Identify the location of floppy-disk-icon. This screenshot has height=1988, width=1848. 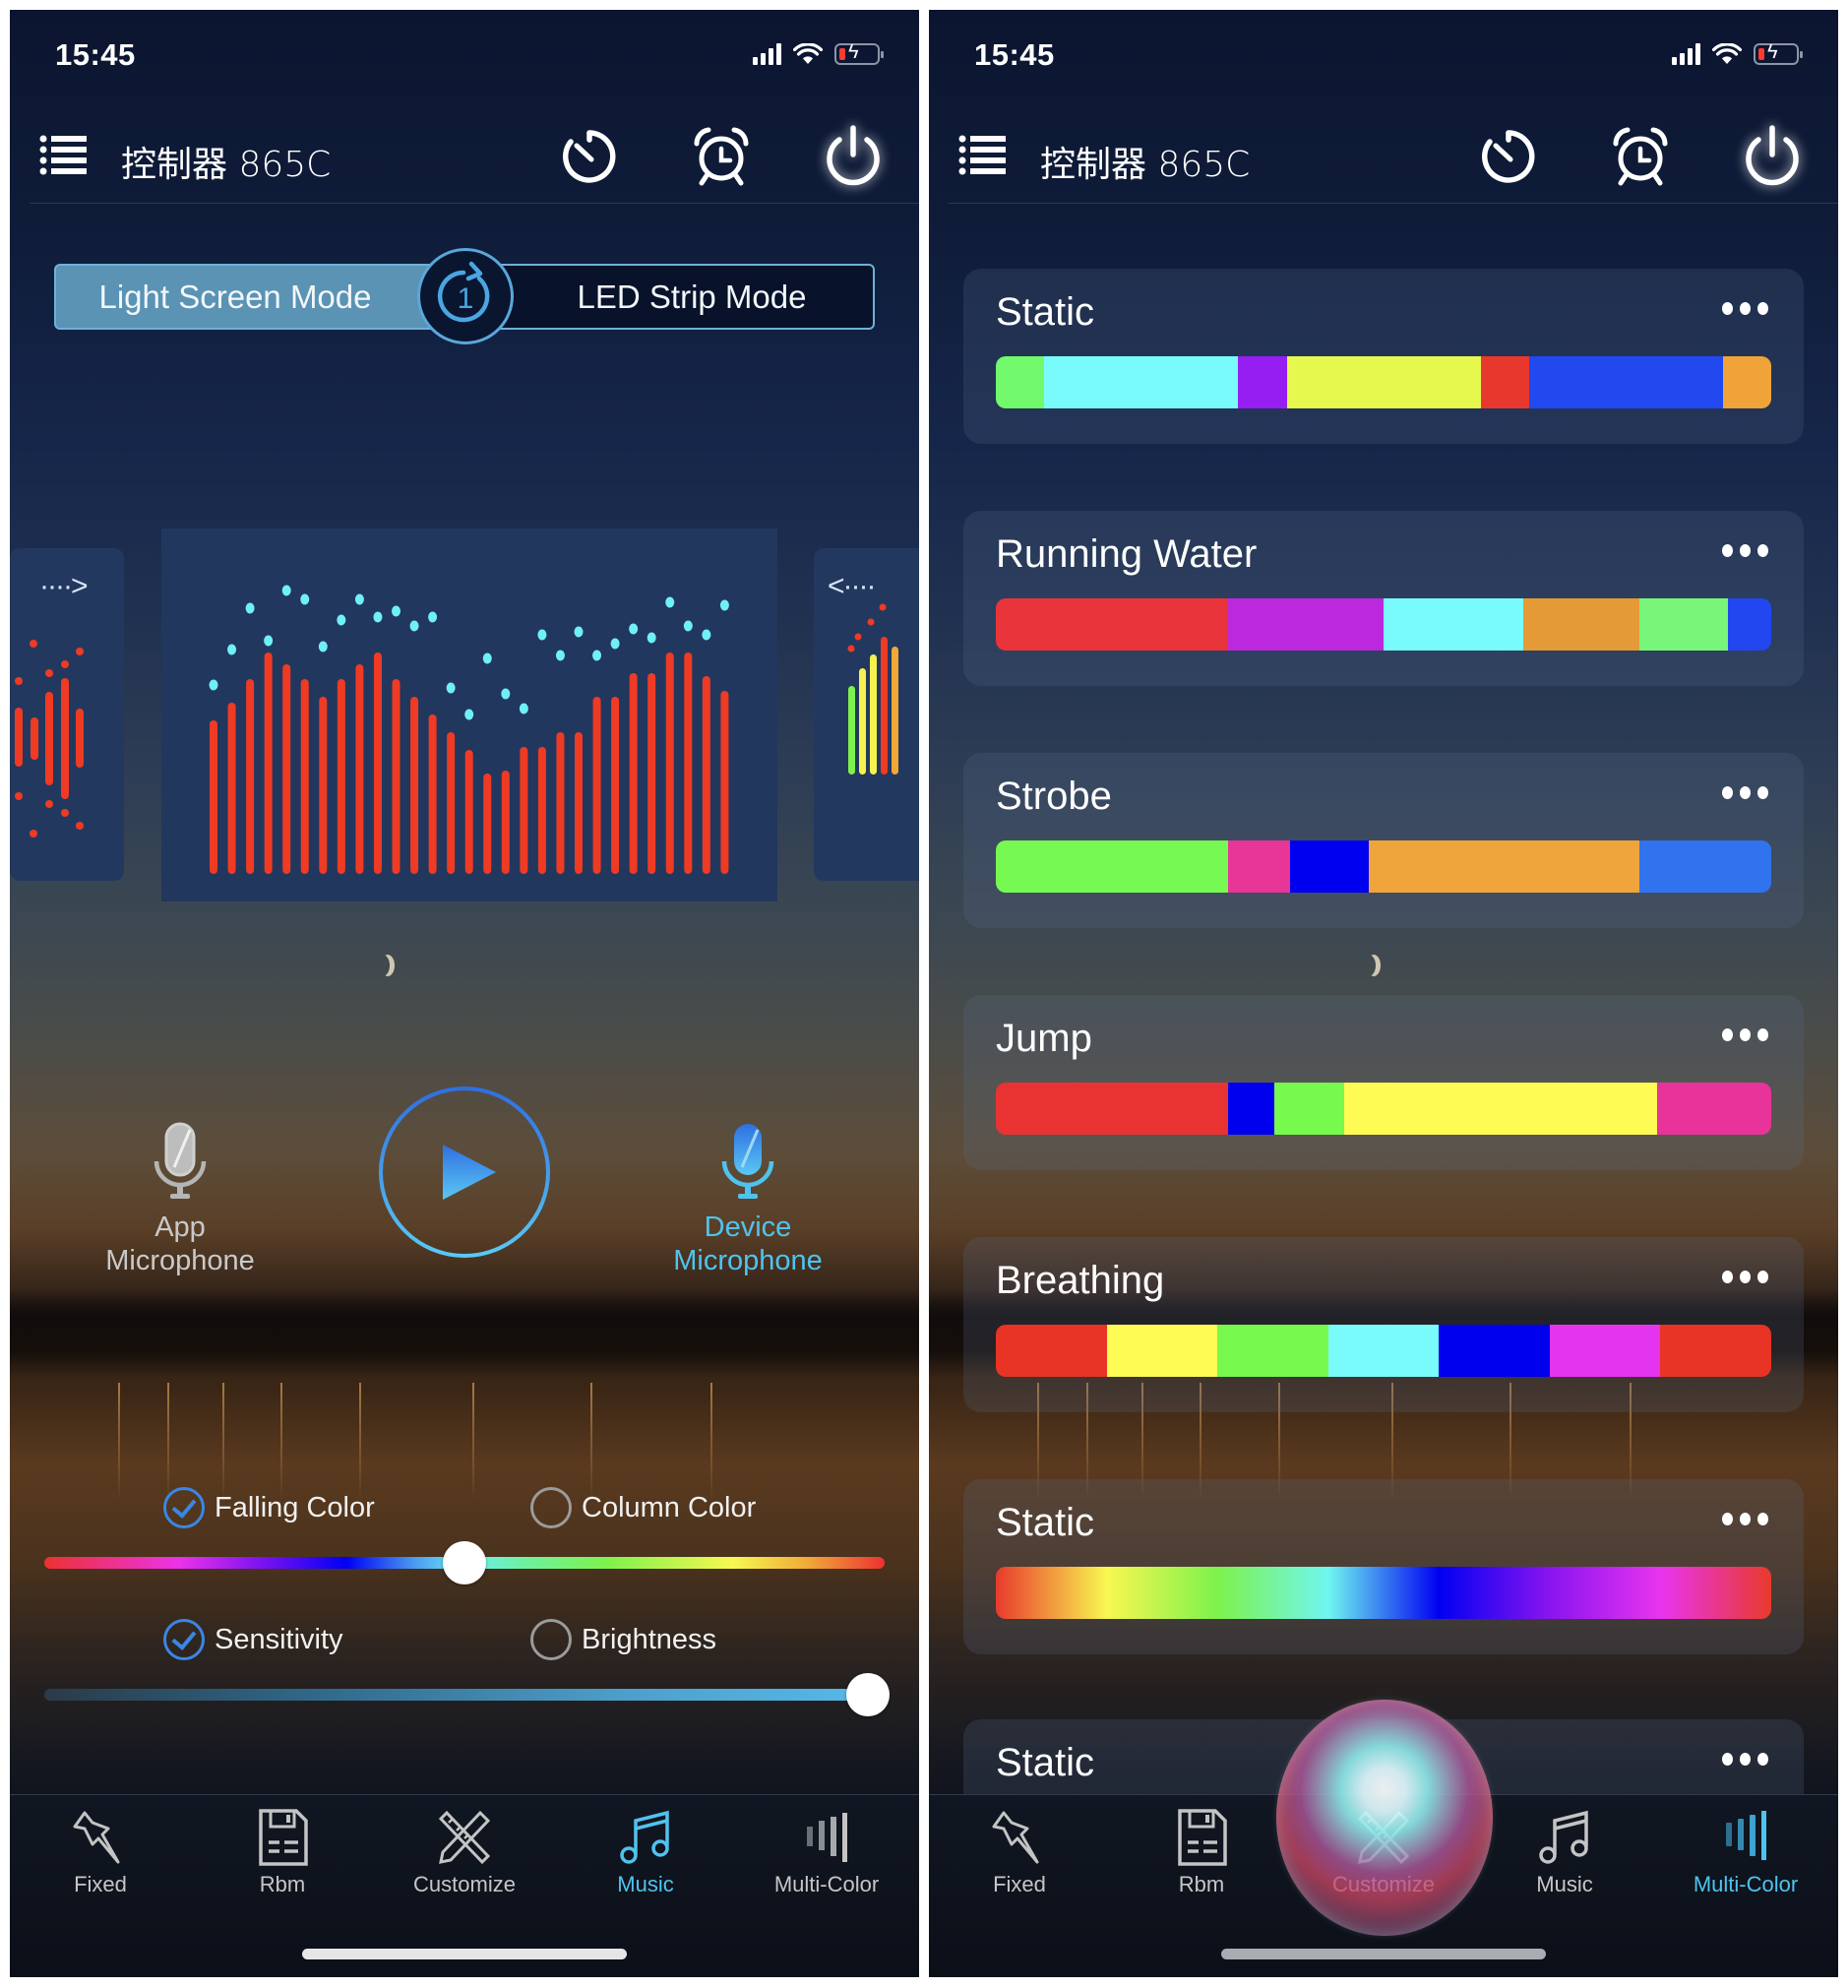
(1202, 1838).